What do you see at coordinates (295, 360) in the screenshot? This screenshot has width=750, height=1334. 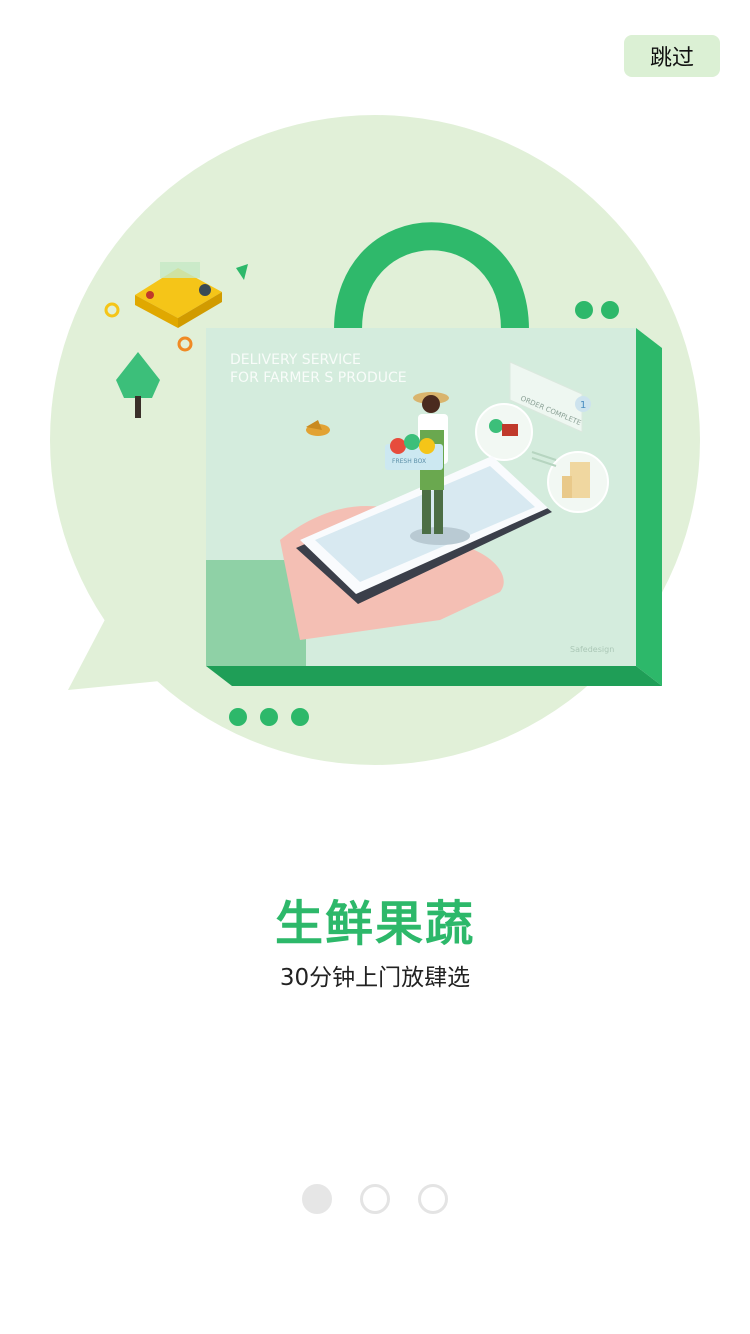 I see `delivery-text-line1: DELIVERY SERVICE` at bounding box center [295, 360].